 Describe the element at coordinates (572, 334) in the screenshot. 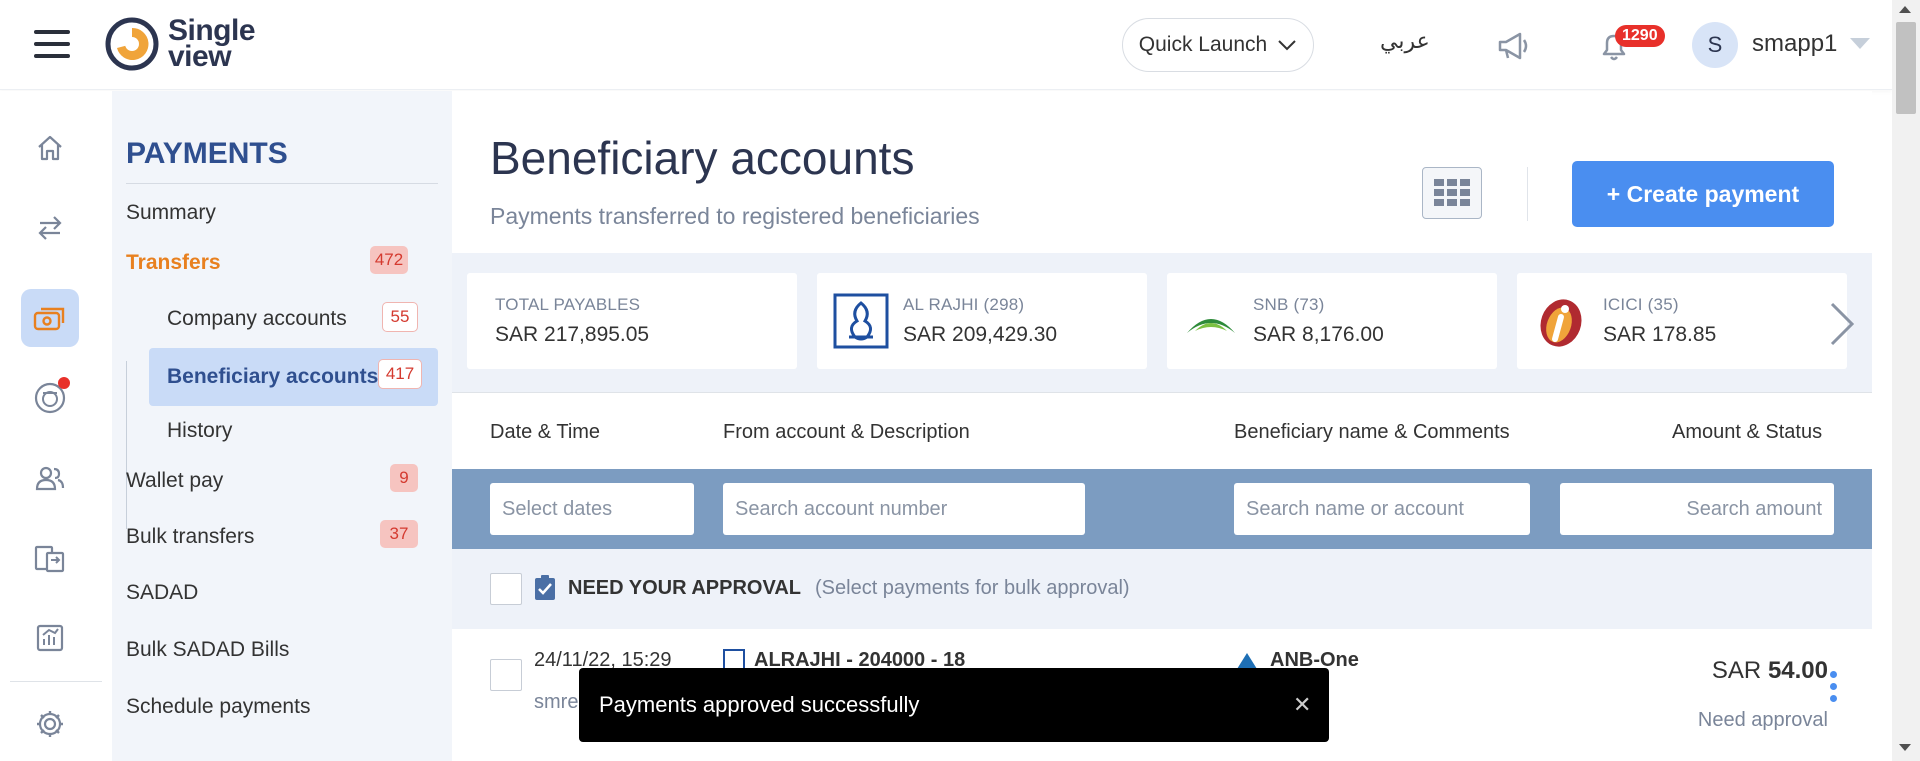

I see `card-value: SAR 217,895.05` at that location.